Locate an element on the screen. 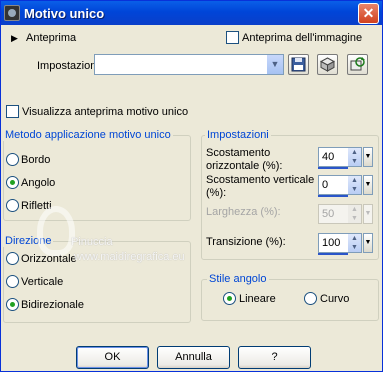 The image size is (383, 372). h-offset-slider-button: ▼ is located at coordinates (368, 157).